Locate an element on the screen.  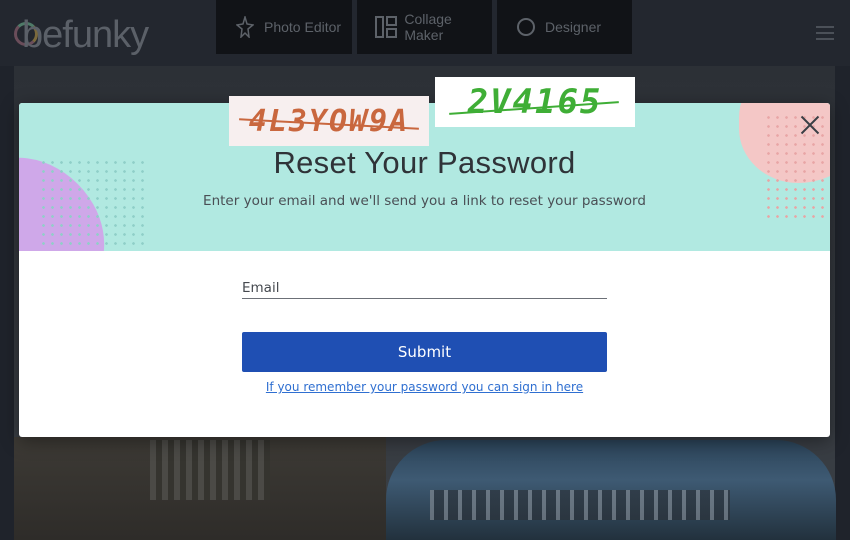
close-icon is located at coordinates (810, 125).